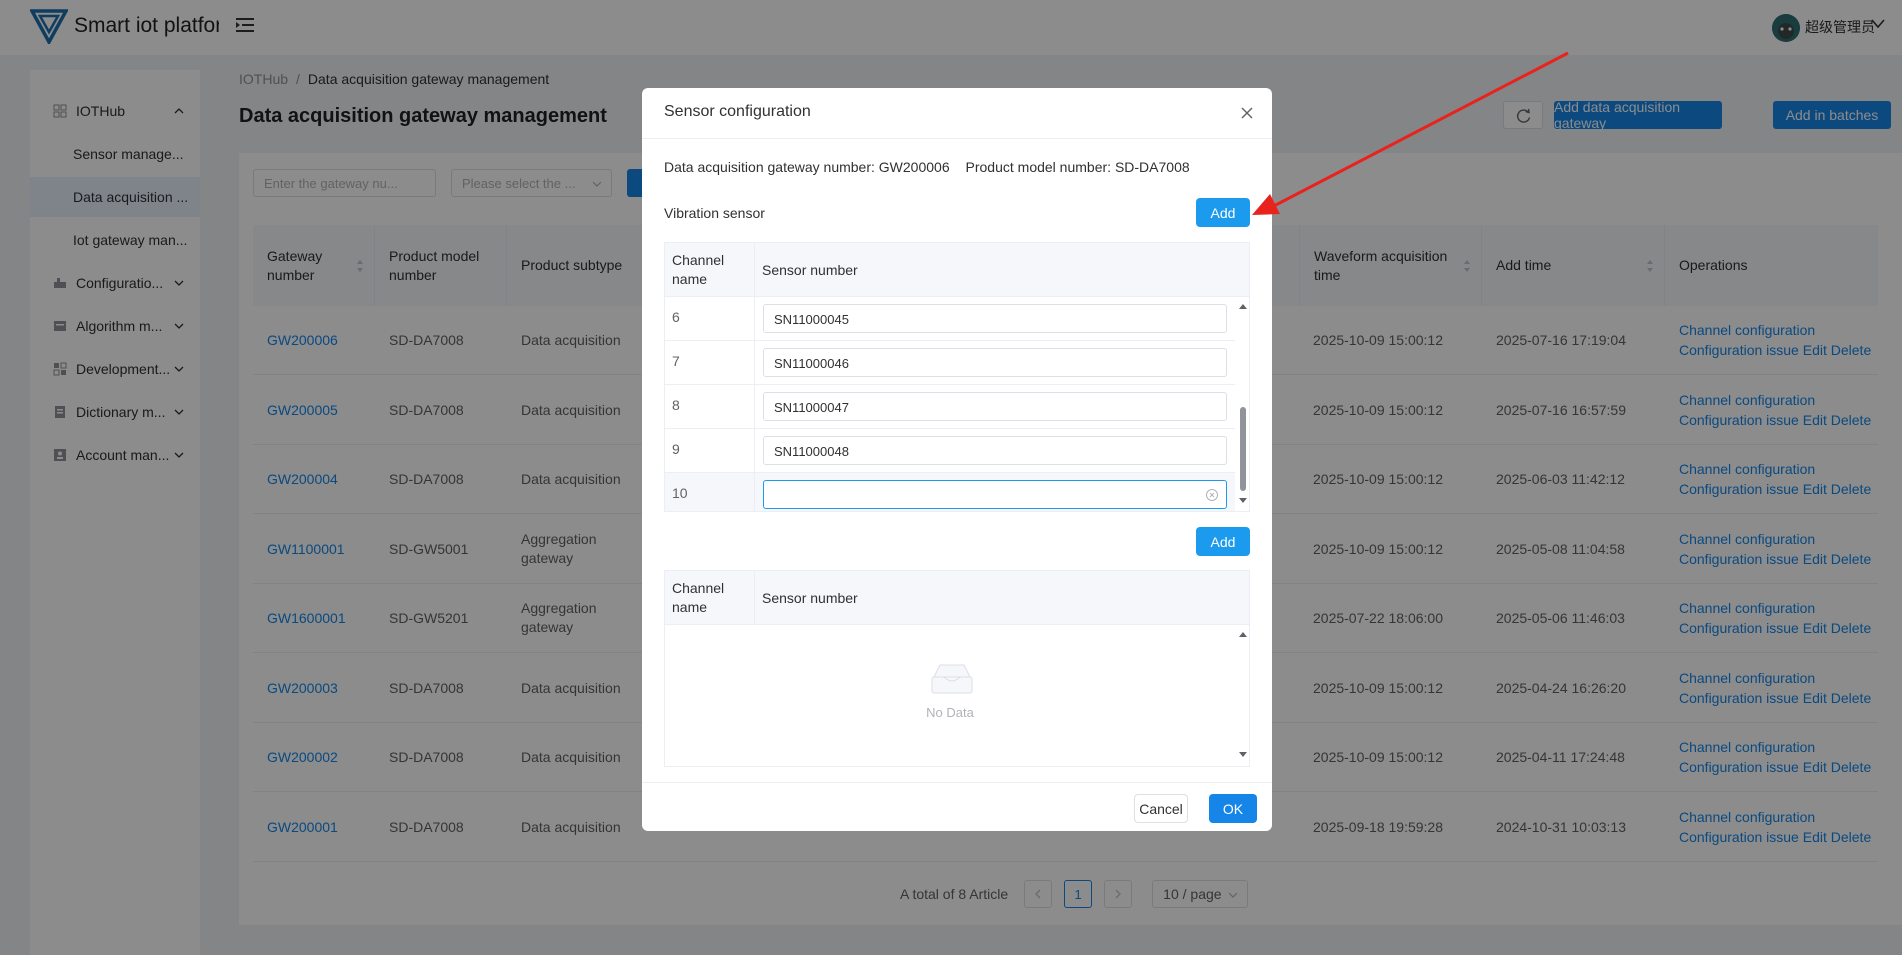 This screenshot has height=955, width=1902. What do you see at coordinates (714, 213) in the screenshot?
I see `vibration-sensor-label: Vibration sensor` at bounding box center [714, 213].